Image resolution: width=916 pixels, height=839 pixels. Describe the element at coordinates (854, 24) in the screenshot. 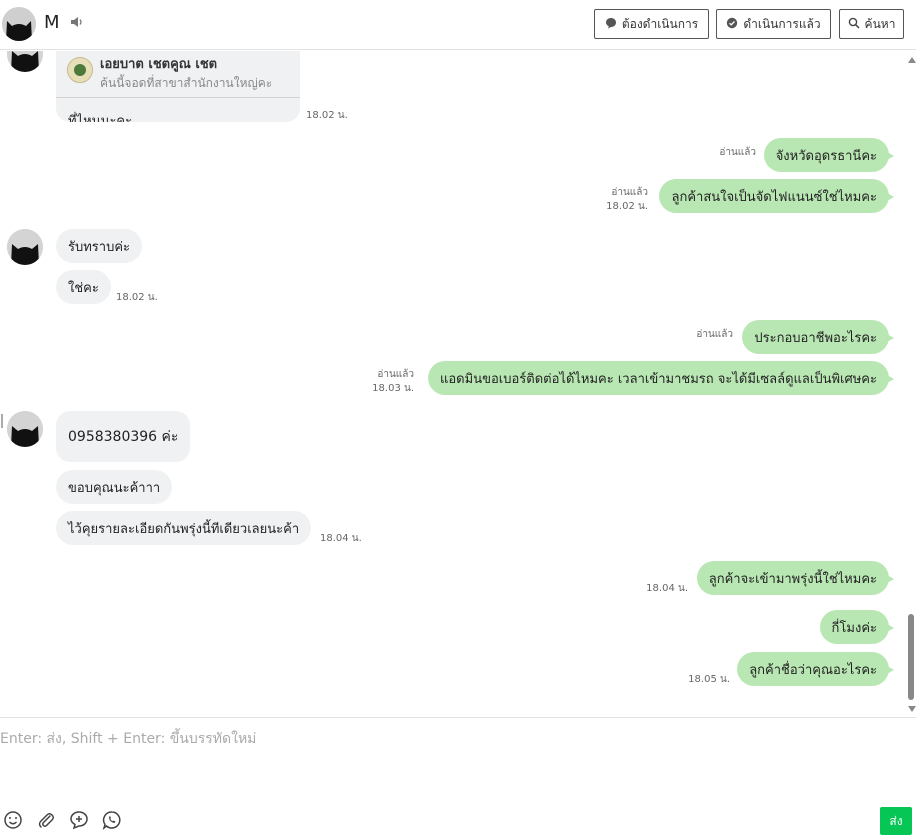

I see `search-icon` at that location.